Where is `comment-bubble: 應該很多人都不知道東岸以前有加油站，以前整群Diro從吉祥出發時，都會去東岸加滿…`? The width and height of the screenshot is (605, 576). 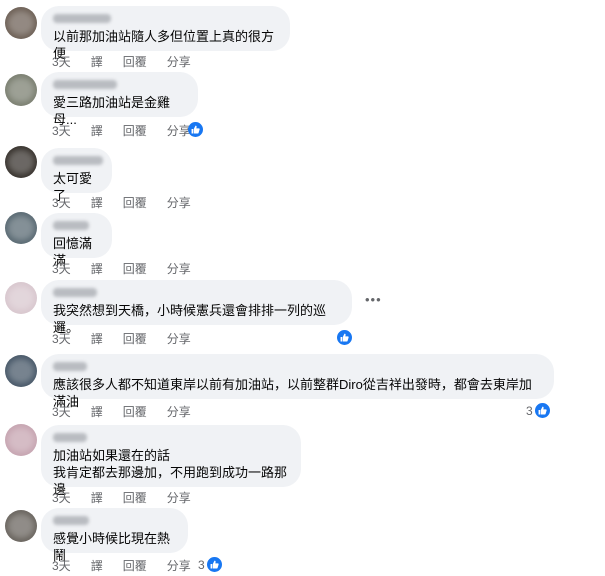
comment-bubble: 應該很多人都不知道東岸以前有加油站，以前整群Diro從吉祥出發時，都會去東岸加滿… is located at coordinates (297, 381).